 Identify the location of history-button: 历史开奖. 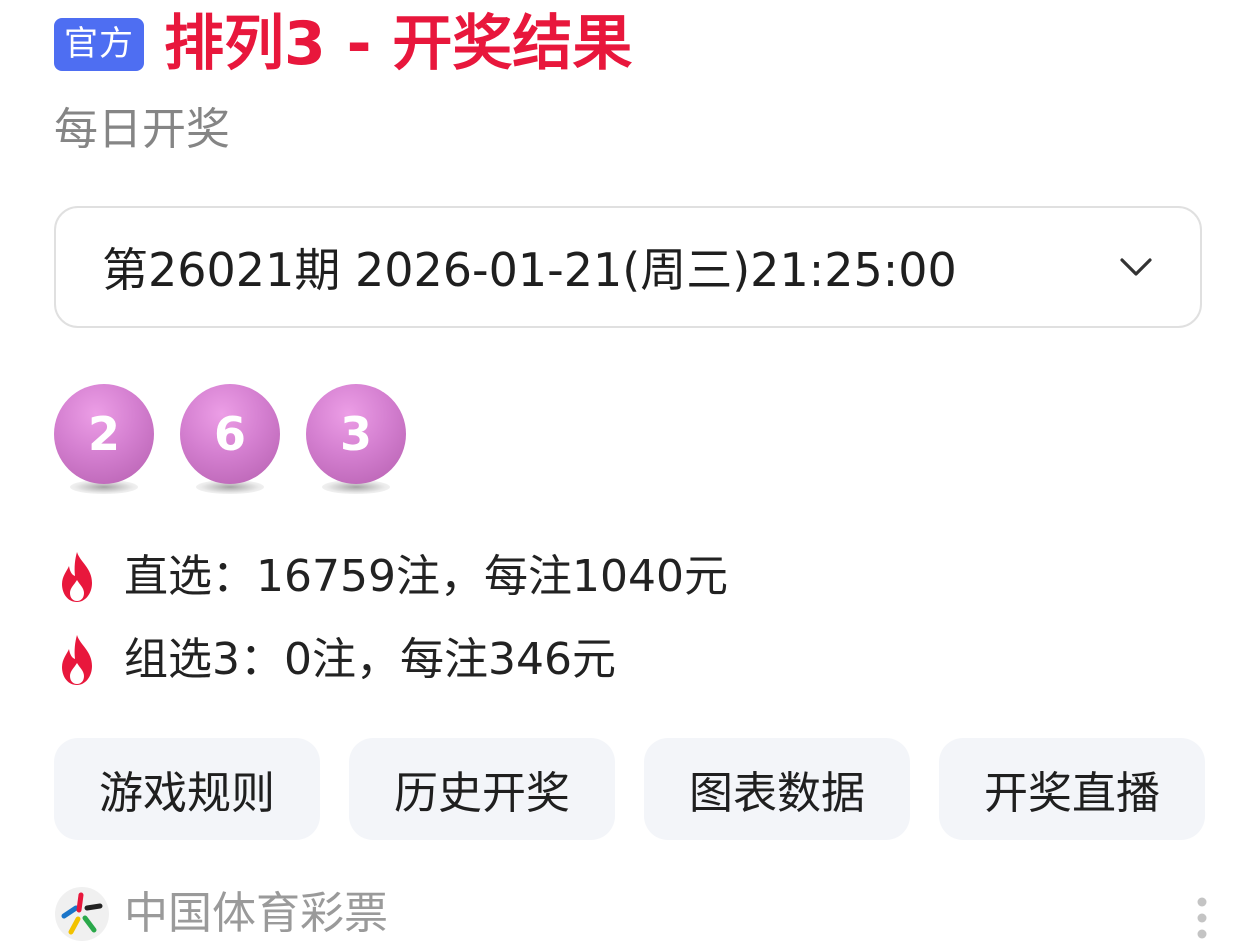
(482, 789).